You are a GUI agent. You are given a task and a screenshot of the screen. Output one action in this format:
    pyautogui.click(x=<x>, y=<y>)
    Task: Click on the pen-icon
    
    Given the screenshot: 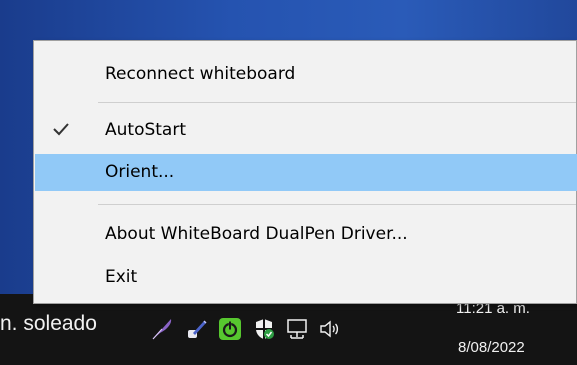 What is the action you would take?
    pyautogui.click(x=162, y=329)
    